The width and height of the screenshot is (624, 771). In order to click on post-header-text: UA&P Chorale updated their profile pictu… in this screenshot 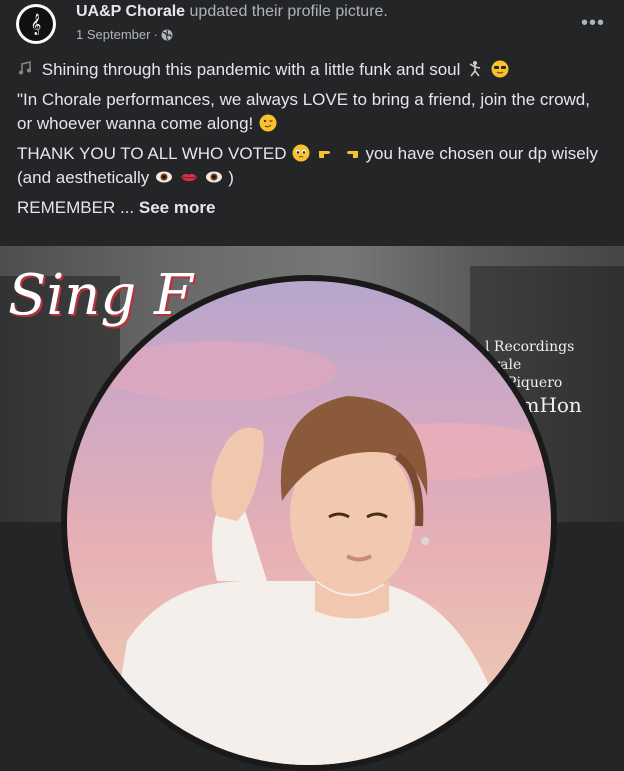, I will do `click(232, 23)`.